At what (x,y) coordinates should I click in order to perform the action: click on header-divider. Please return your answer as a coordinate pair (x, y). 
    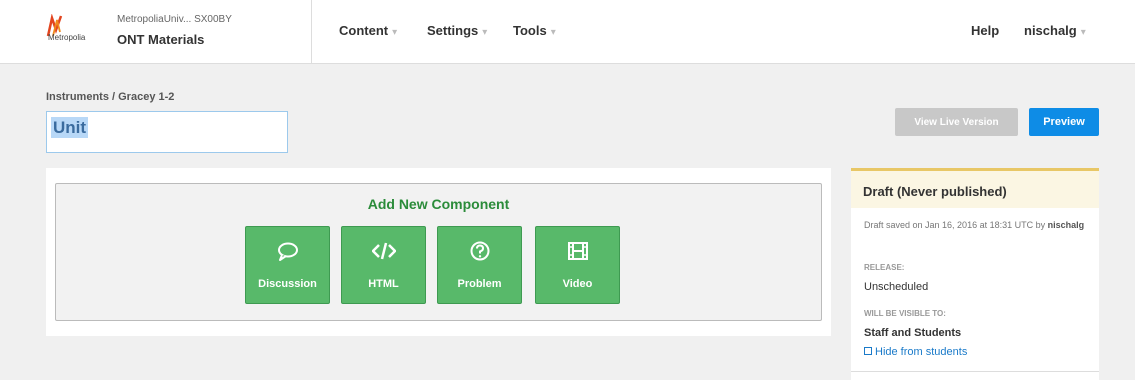
    Looking at the image, I should click on (311, 32).